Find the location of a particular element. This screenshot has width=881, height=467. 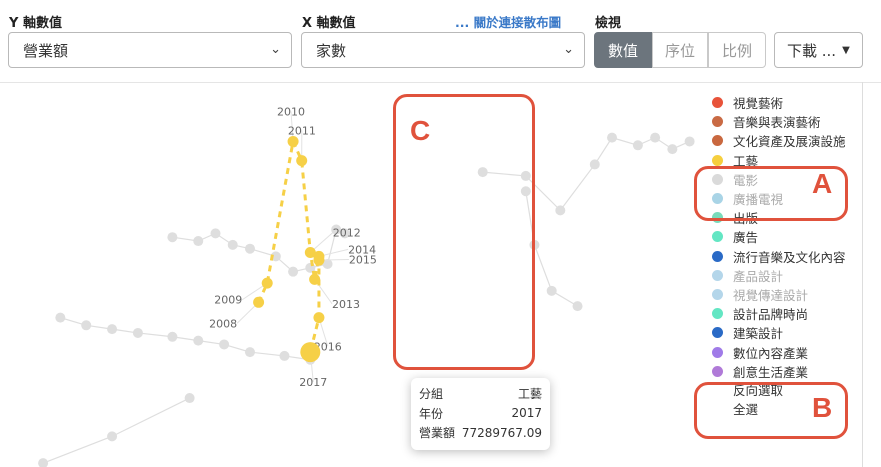

legend-item: 建築設計 is located at coordinates (779, 332).